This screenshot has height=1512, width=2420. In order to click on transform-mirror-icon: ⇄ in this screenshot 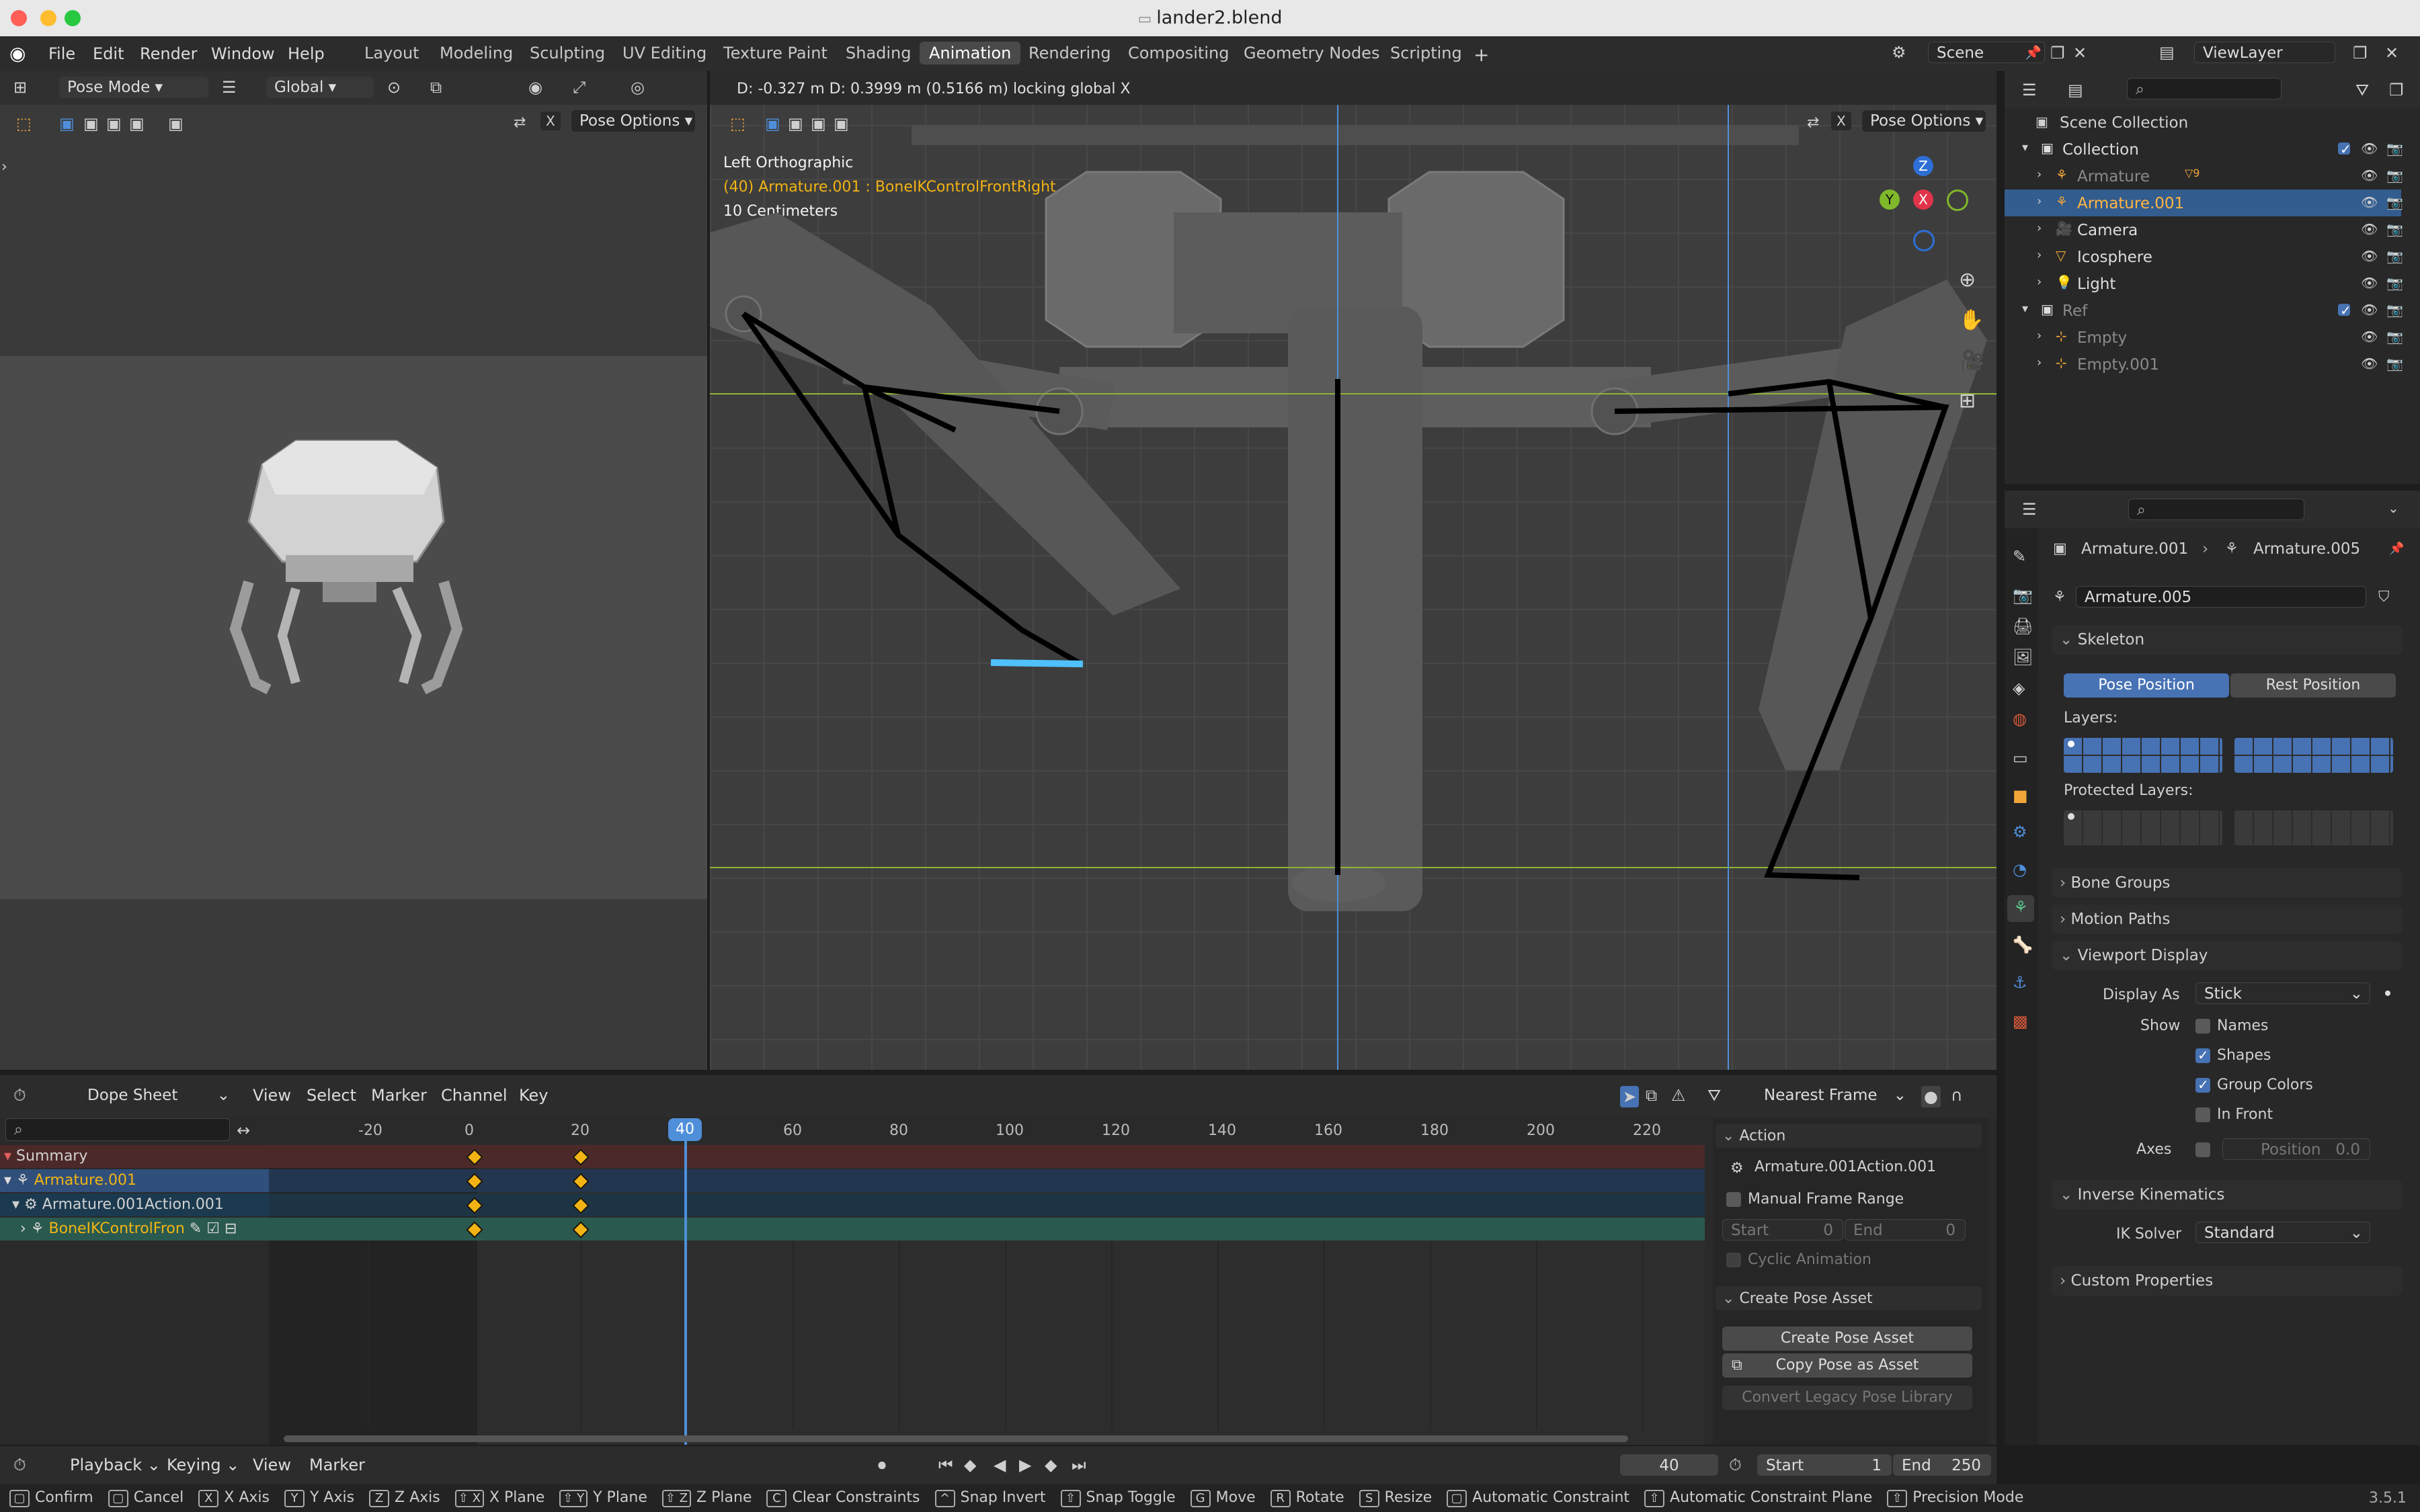, I will do `click(520, 123)`.